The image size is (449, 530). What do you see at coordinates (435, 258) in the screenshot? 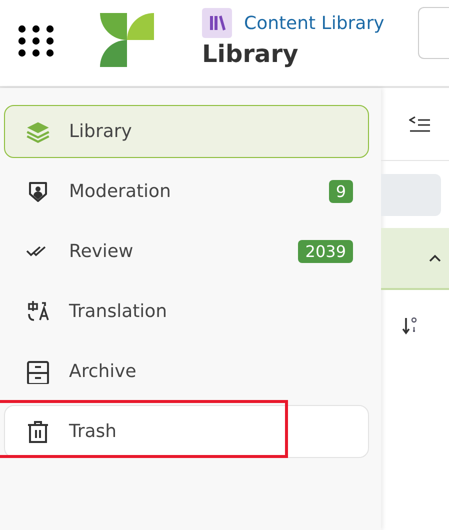
I see `chevron-up-icon` at bounding box center [435, 258].